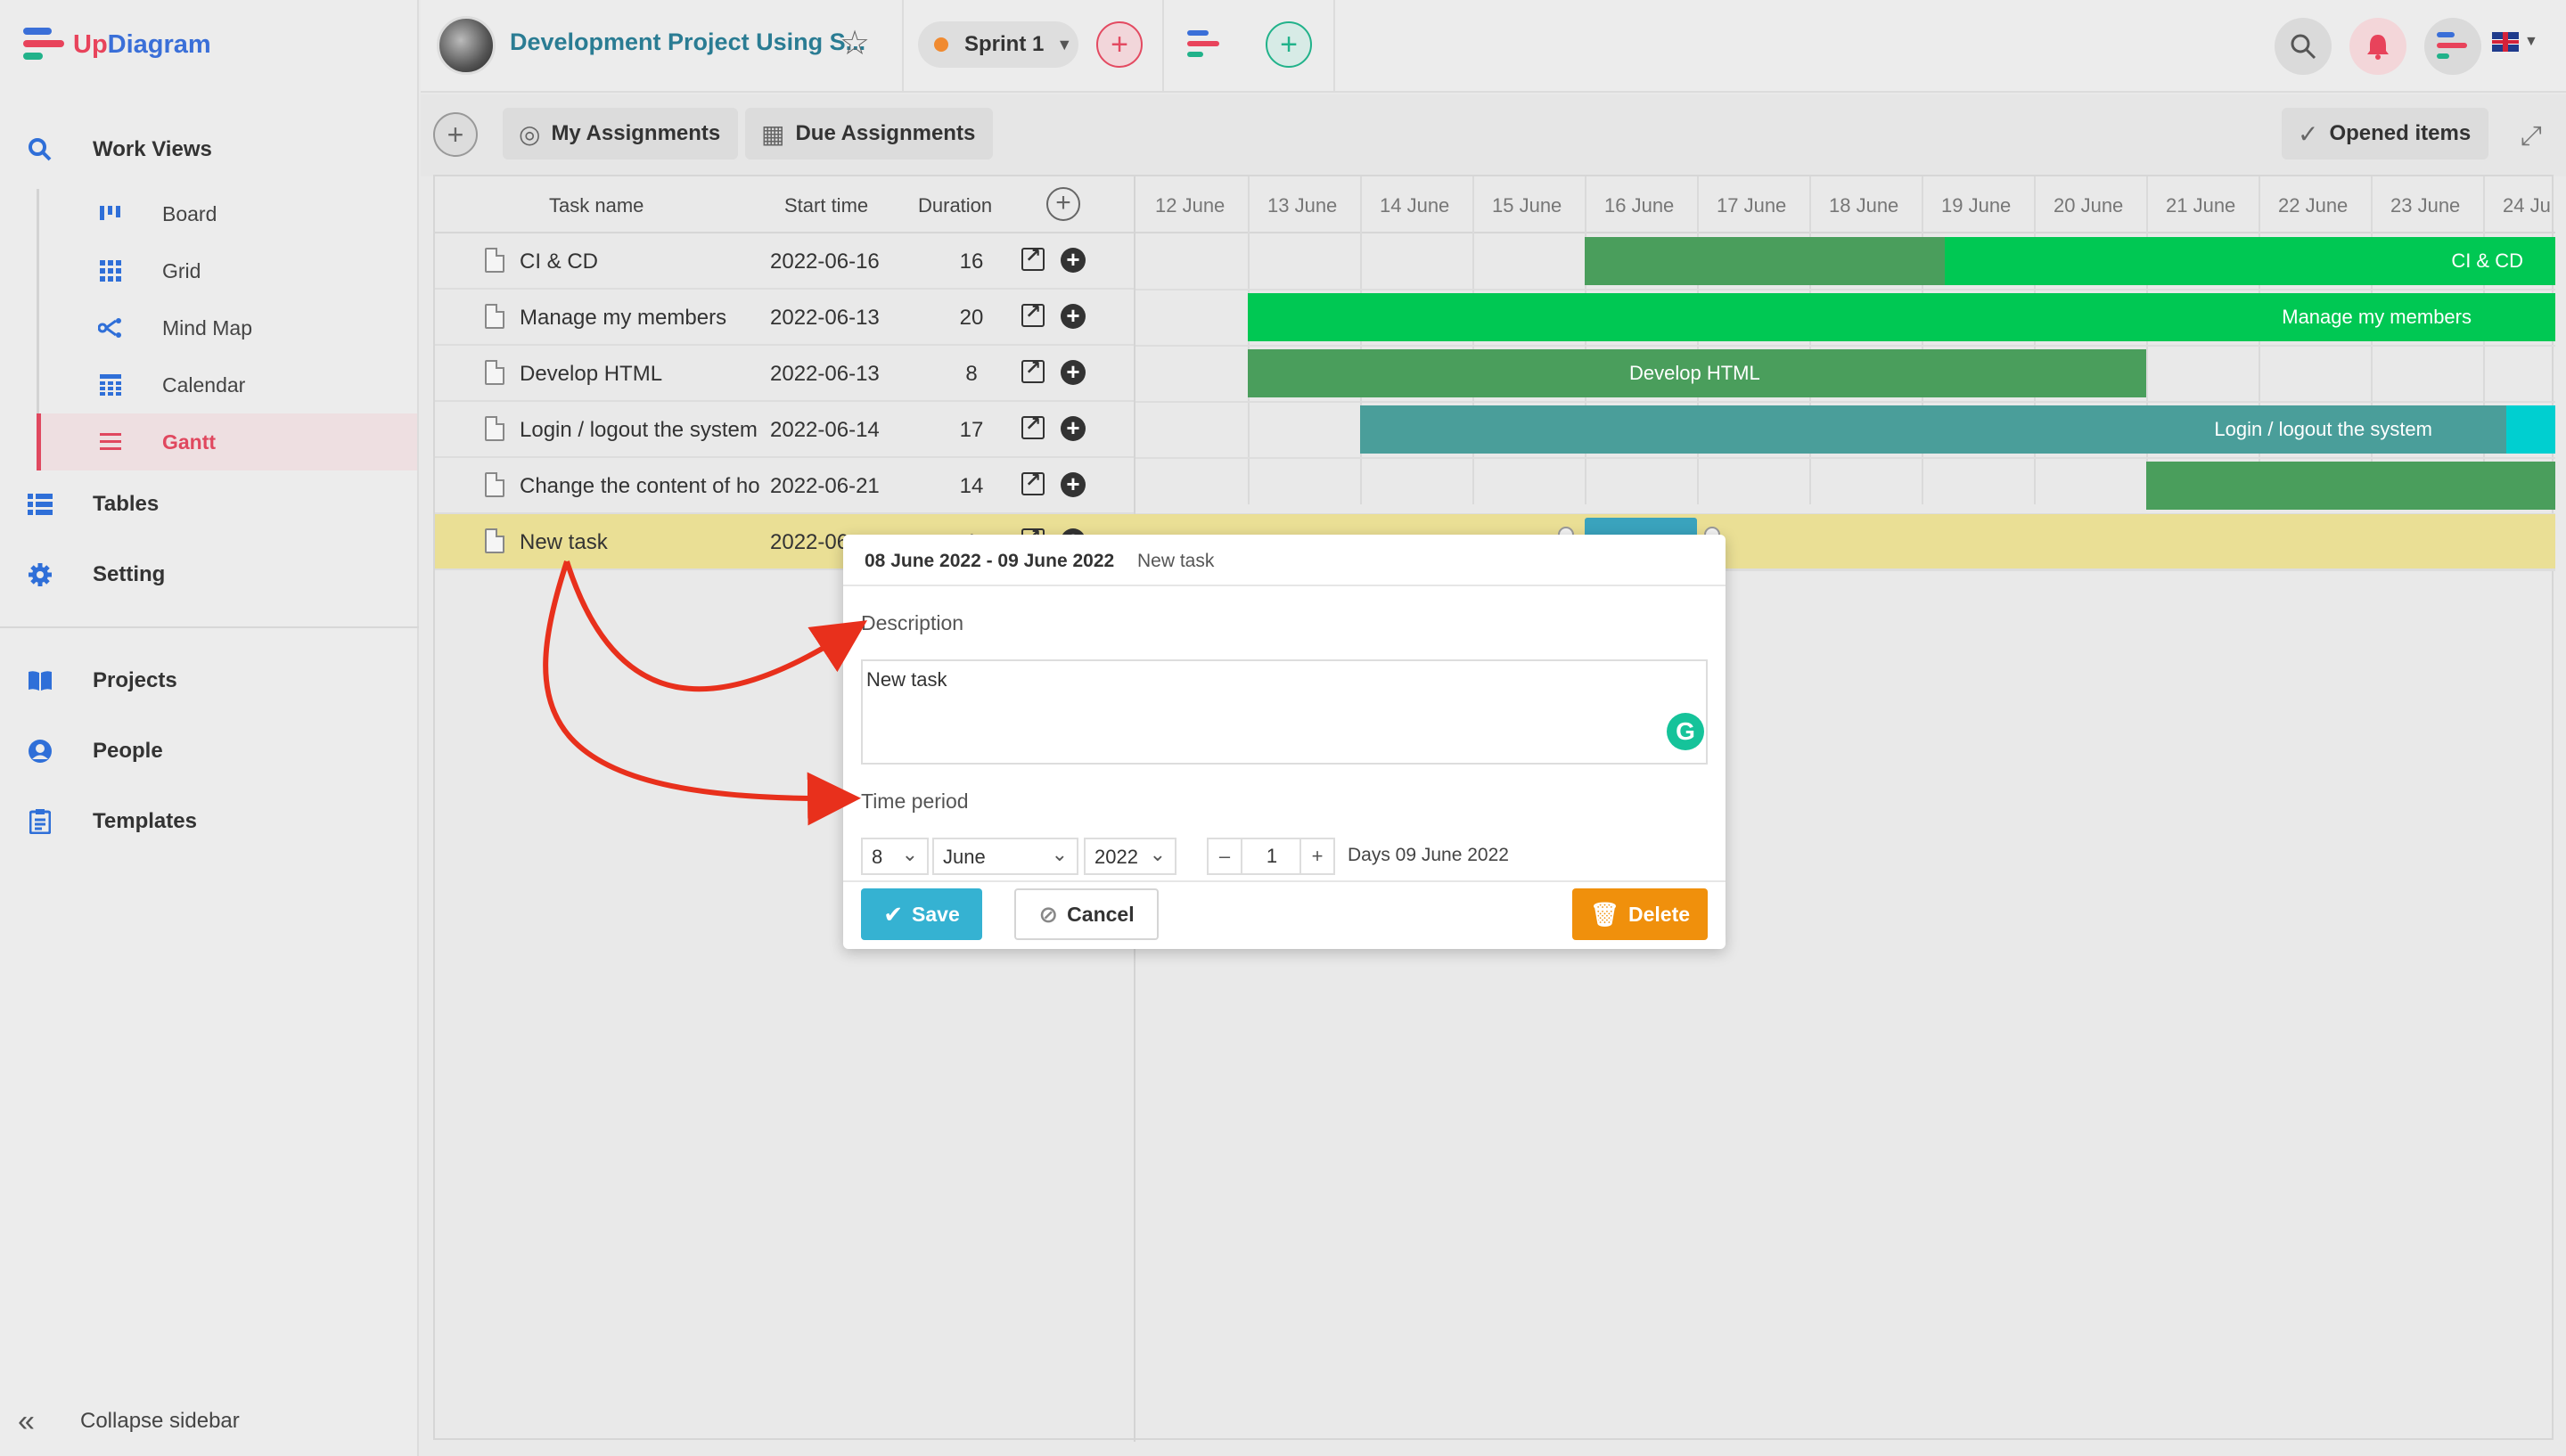  I want to click on project-avatar, so click(467, 45).